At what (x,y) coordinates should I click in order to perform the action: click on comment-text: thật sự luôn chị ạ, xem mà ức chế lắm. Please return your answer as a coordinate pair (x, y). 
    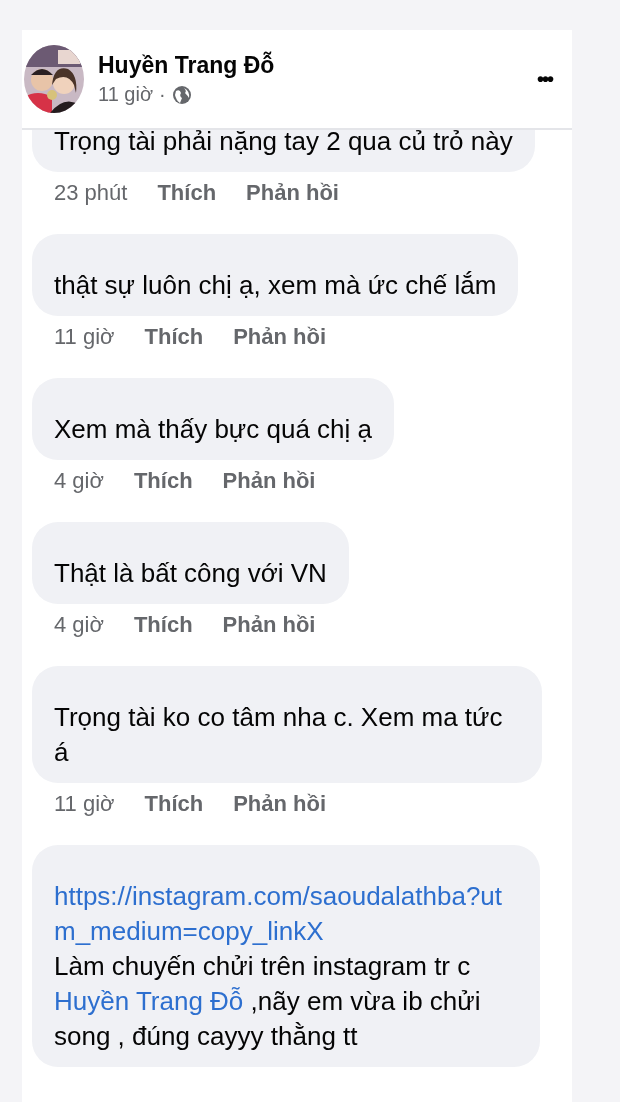
    Looking at the image, I should click on (275, 285).